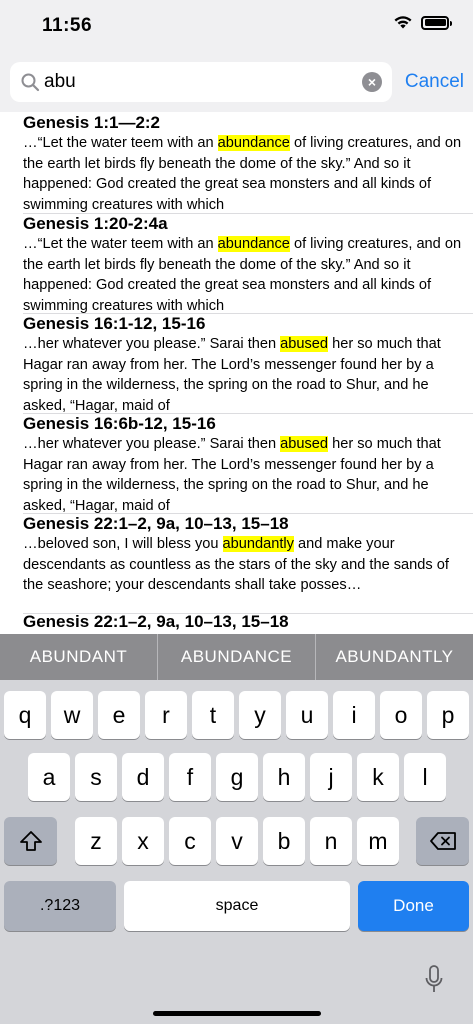  I want to click on key-m: m, so click(378, 841).